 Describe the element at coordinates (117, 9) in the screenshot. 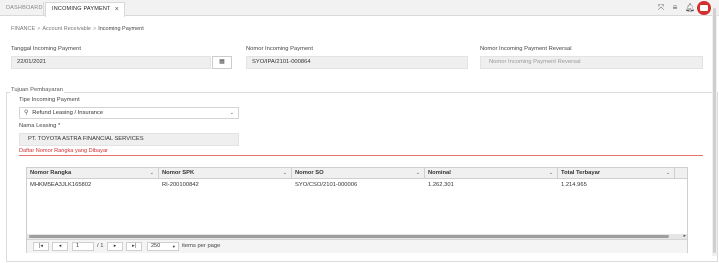

I see `close-icon: ×` at that location.